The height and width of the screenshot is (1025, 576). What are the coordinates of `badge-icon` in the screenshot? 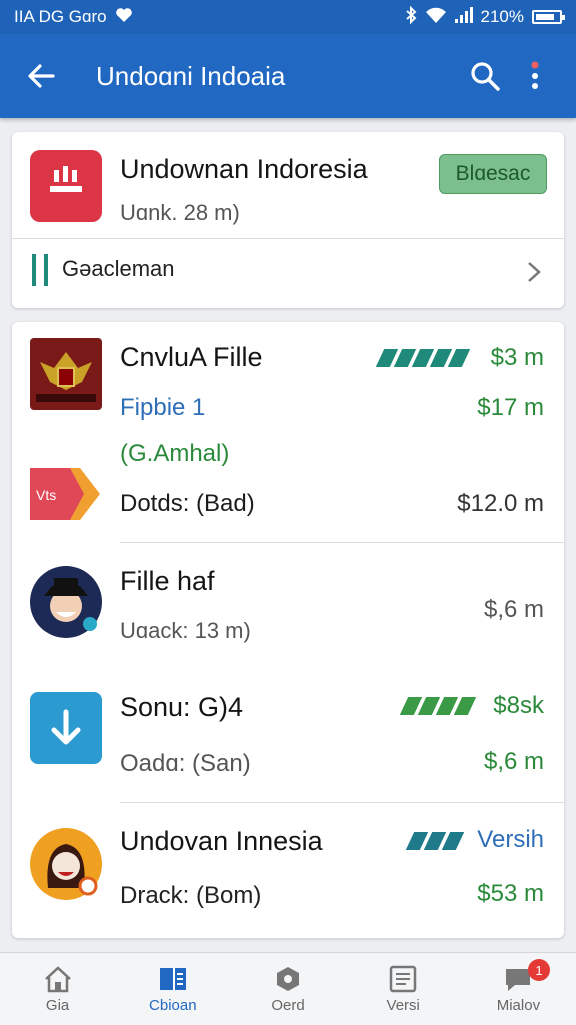 It's located at (288, 978).